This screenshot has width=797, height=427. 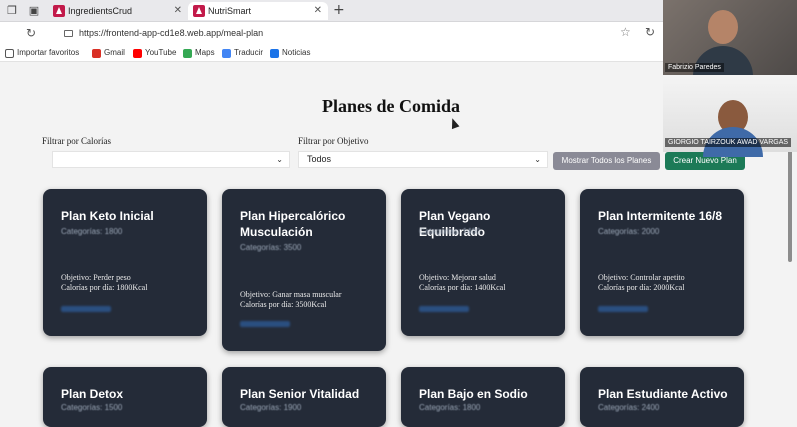 I want to click on bookmark-youtube: YouTube, so click(x=154, y=53).